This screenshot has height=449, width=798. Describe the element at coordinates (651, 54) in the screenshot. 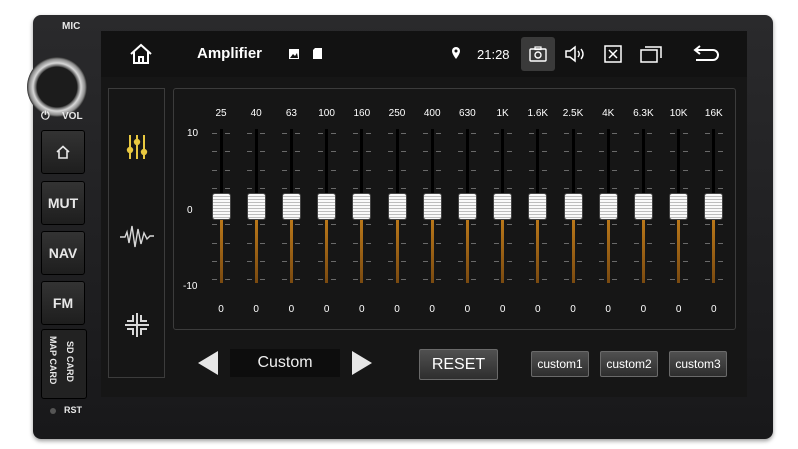

I see `recent-apps-icon` at that location.